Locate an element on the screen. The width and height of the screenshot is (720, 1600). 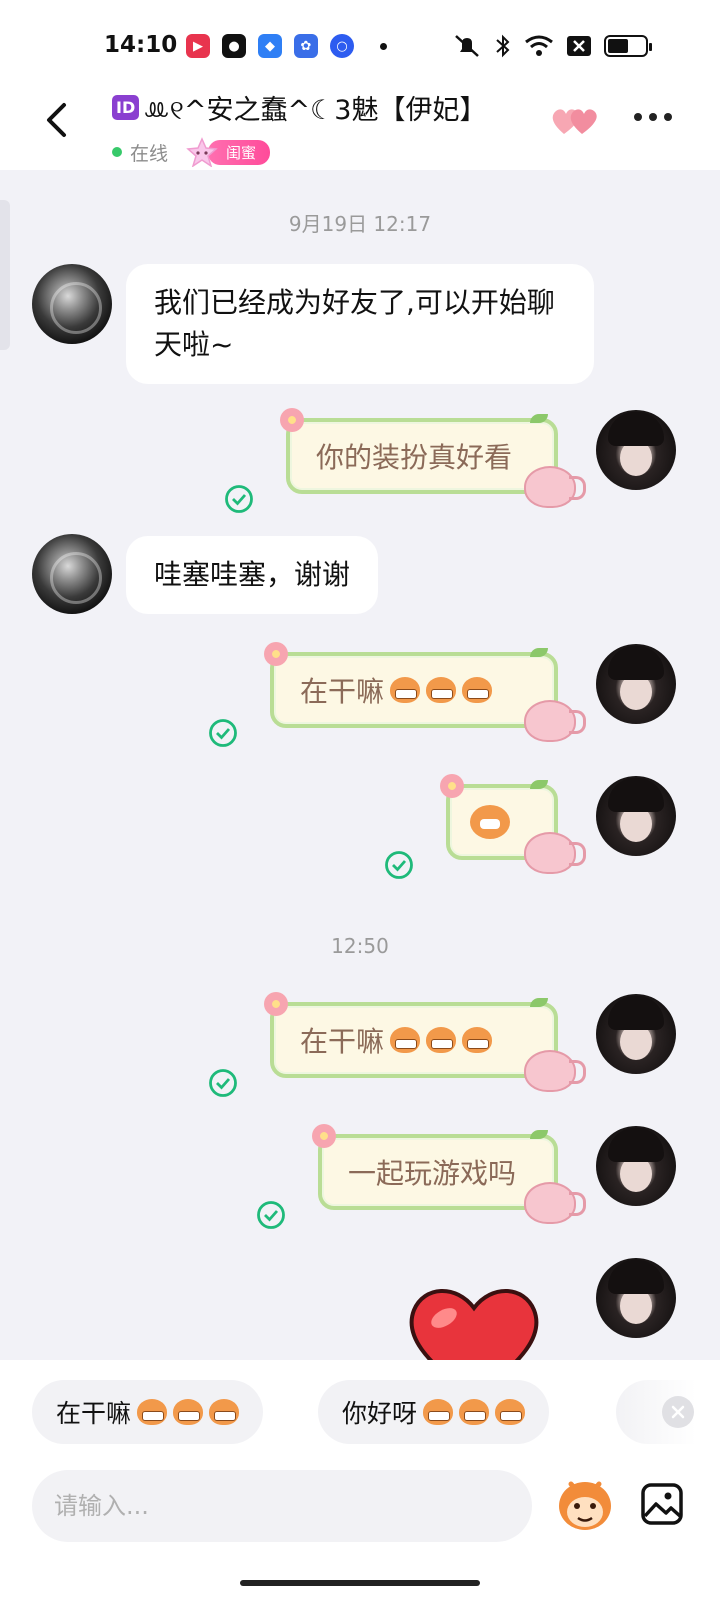
browser-app-icon: ◆ is located at coordinates (270, 46).